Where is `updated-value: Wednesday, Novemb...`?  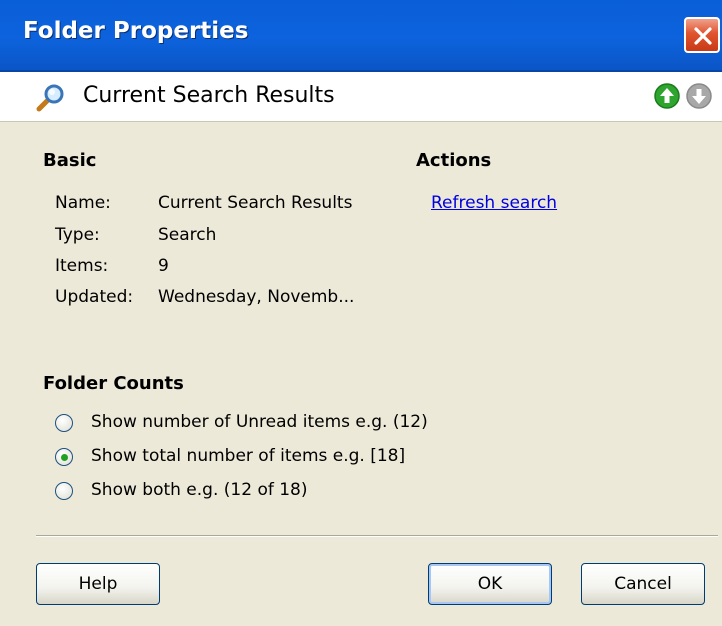
updated-value: Wednesday, Novemb... is located at coordinates (256, 297).